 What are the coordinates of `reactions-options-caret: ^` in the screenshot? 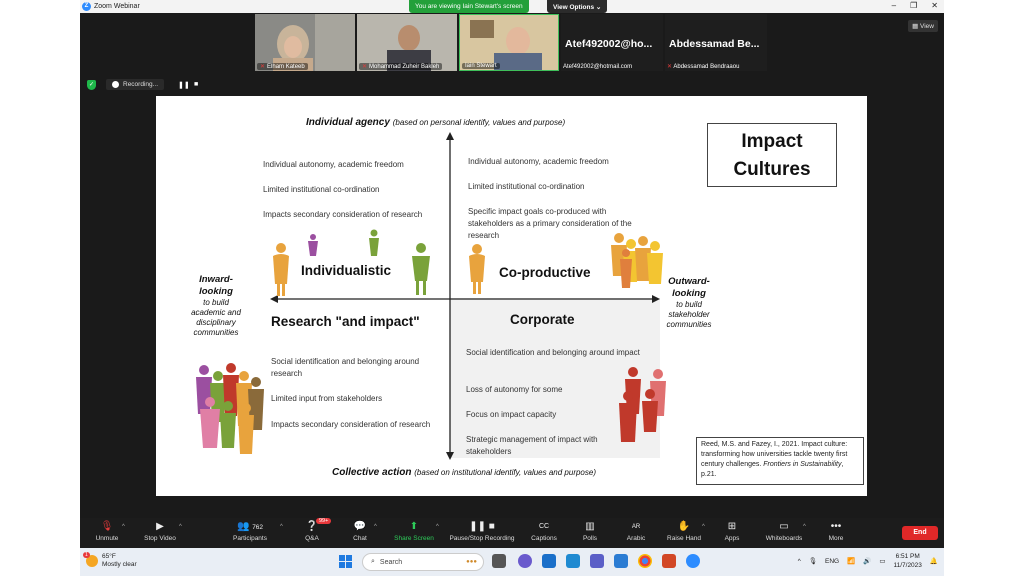 It's located at (703, 527).